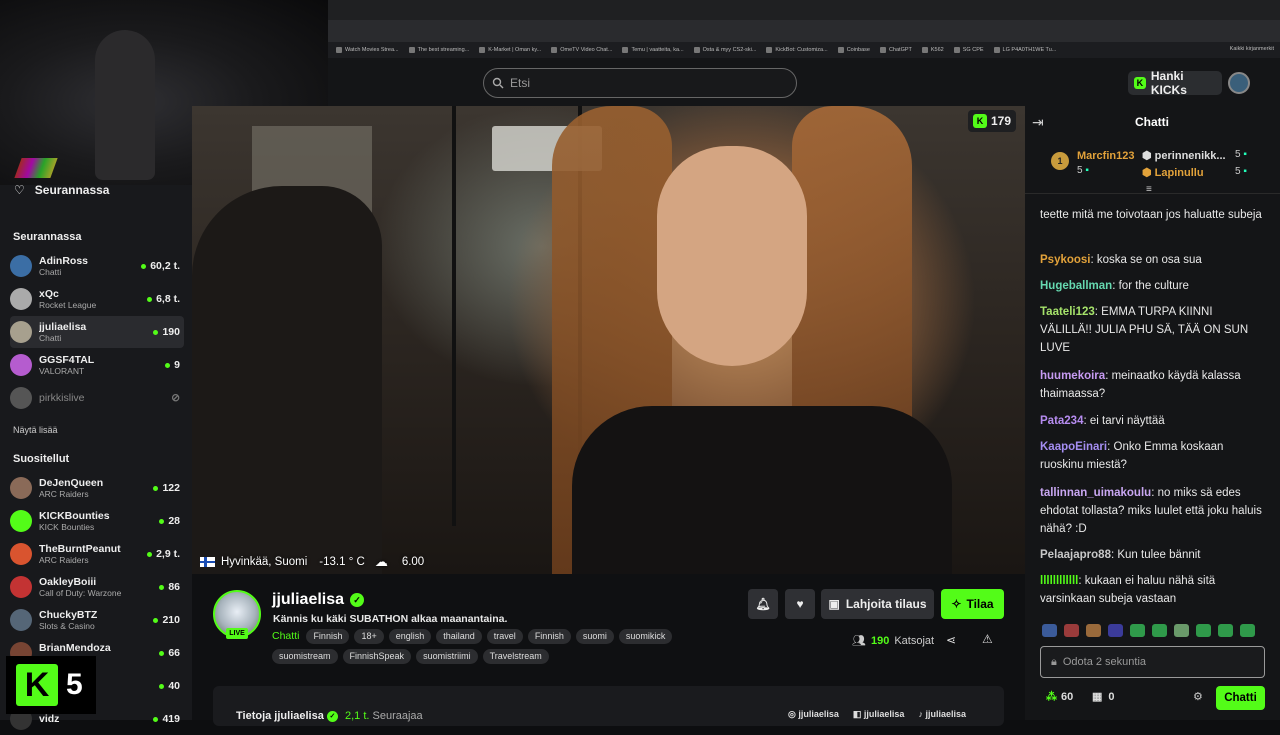 This screenshot has height=735, width=1280. What do you see at coordinates (1105, 156) in the screenshot?
I see `leader-name: Marcfin123` at bounding box center [1105, 156].